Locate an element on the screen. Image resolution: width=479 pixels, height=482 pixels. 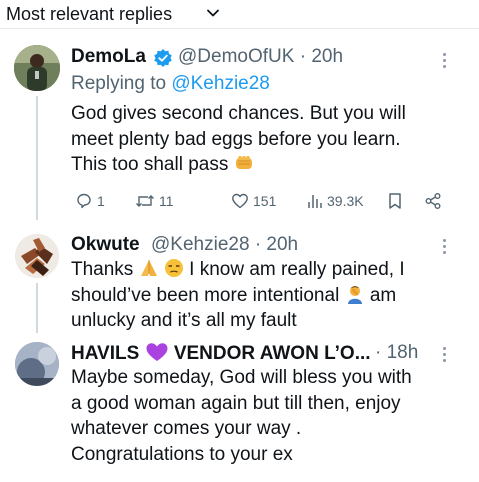
handle: @Kehzie28 is located at coordinates (200, 244).